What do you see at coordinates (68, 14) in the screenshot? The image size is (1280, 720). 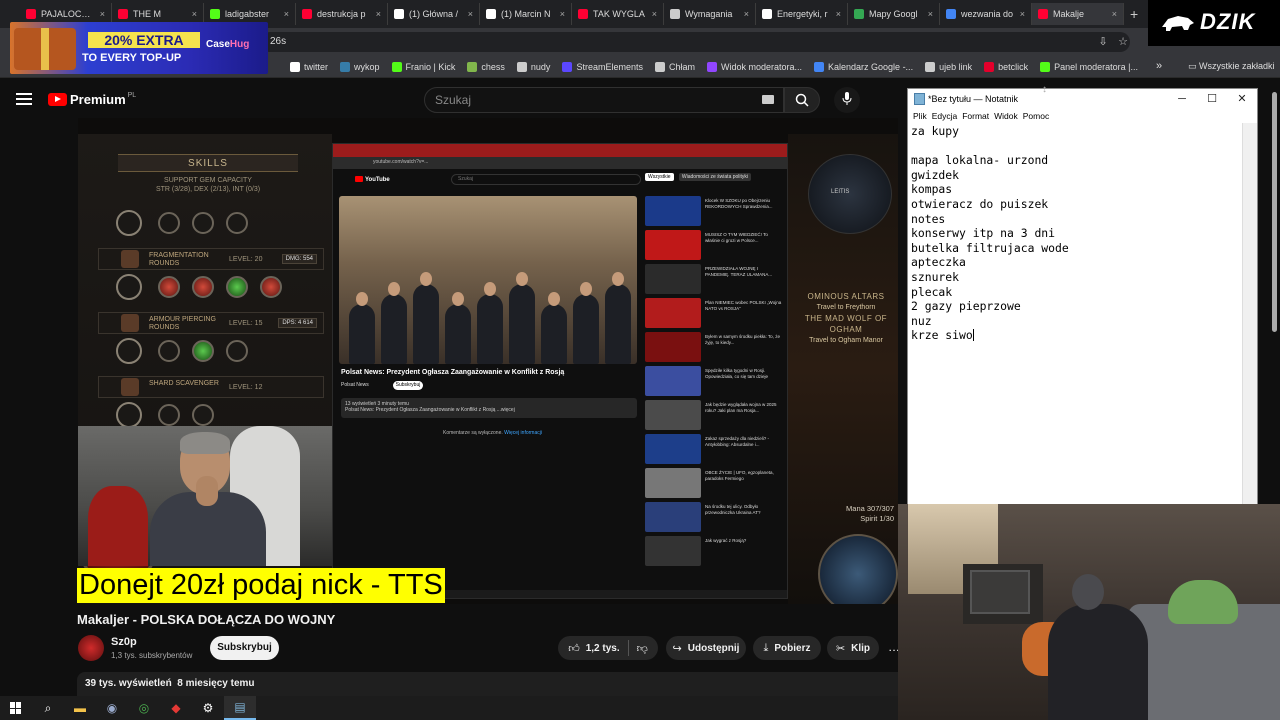 I see `tab-label: PAJALOCK C` at bounding box center [68, 14].